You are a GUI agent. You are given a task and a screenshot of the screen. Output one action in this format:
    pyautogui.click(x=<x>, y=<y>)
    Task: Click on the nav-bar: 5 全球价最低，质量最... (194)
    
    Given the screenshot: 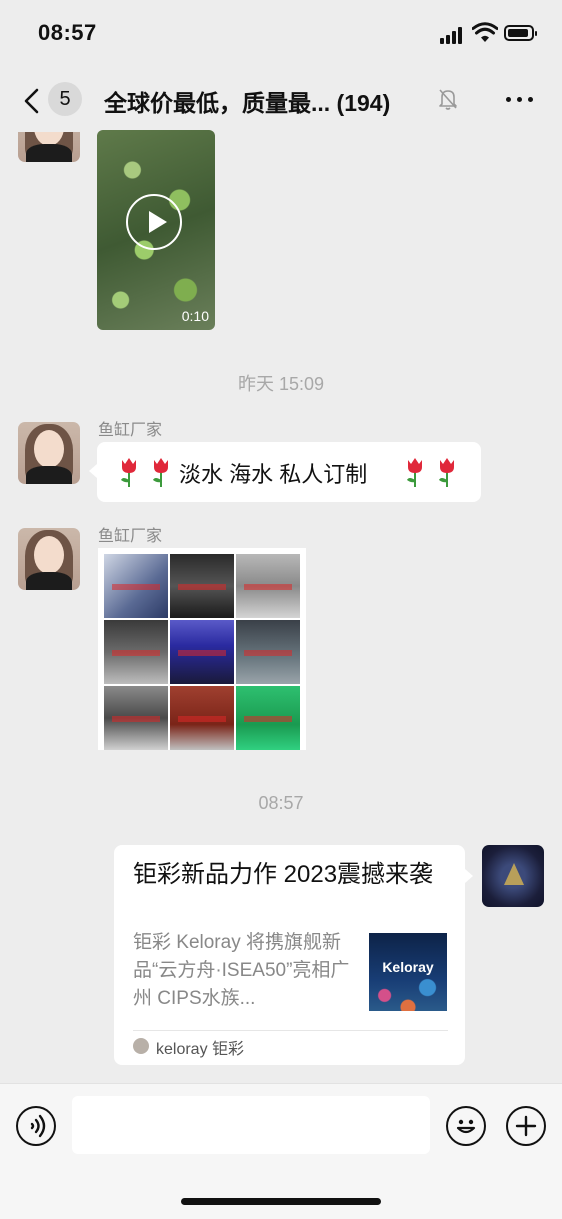 What is the action you would take?
    pyautogui.click(x=281, y=101)
    